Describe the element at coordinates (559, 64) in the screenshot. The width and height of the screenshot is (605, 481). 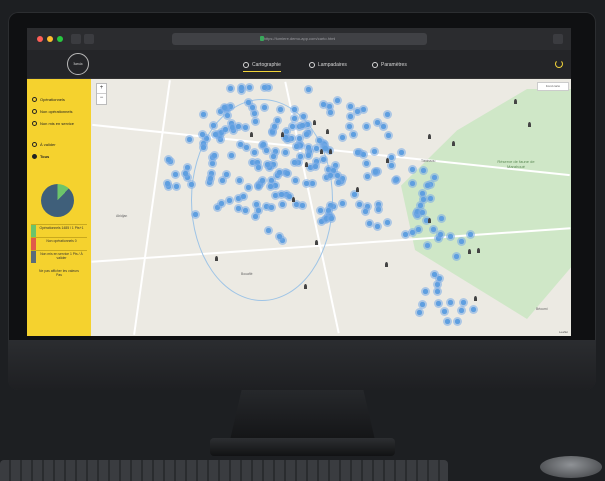
I see `refresh-icon` at that location.